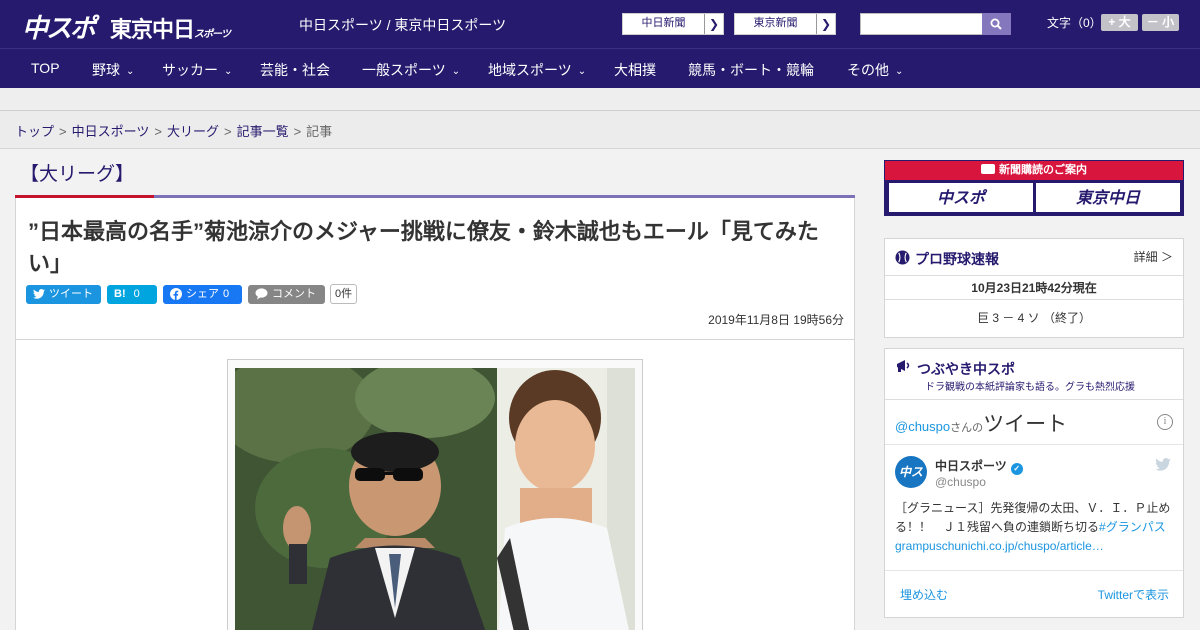 This screenshot has height=630, width=1200. What do you see at coordinates (111, 131) in the screenshot?
I see `breadcrumb-chunichi-sports: 中日スポーツ` at bounding box center [111, 131].